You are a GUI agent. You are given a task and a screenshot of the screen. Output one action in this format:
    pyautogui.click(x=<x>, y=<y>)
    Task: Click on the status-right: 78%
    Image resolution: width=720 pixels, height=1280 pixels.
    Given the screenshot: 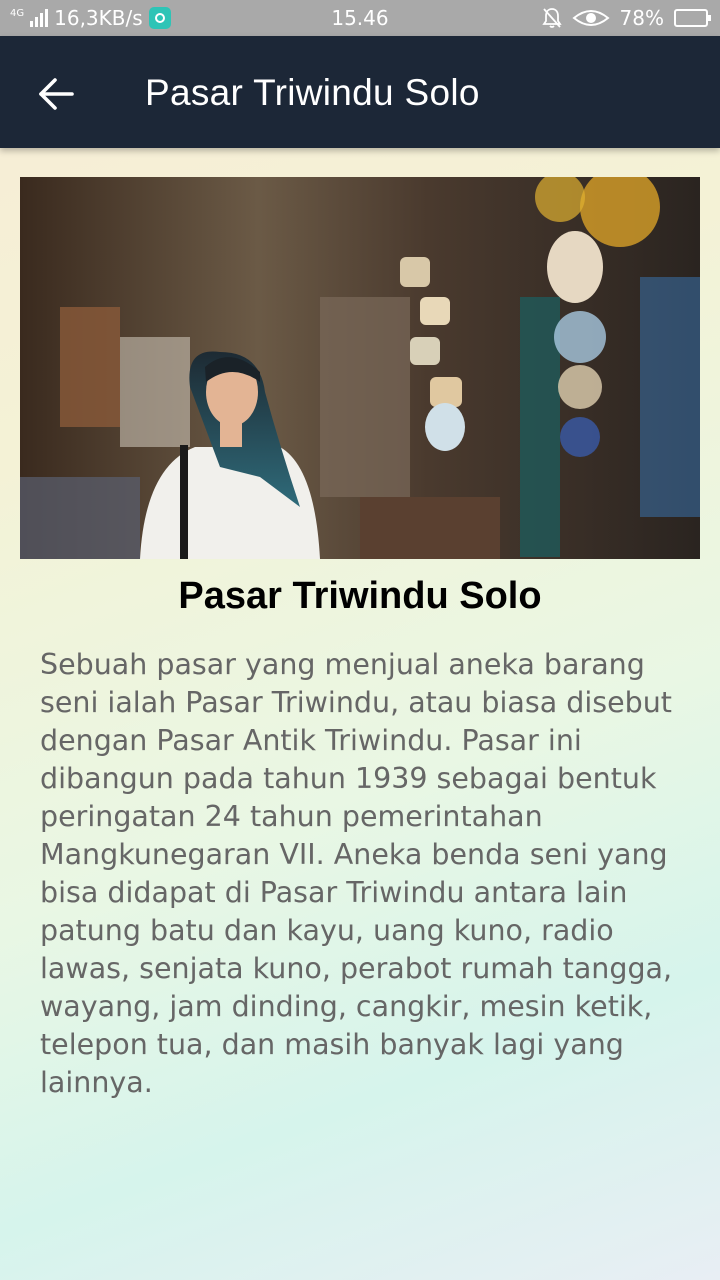 What is the action you would take?
    pyautogui.click(x=626, y=18)
    